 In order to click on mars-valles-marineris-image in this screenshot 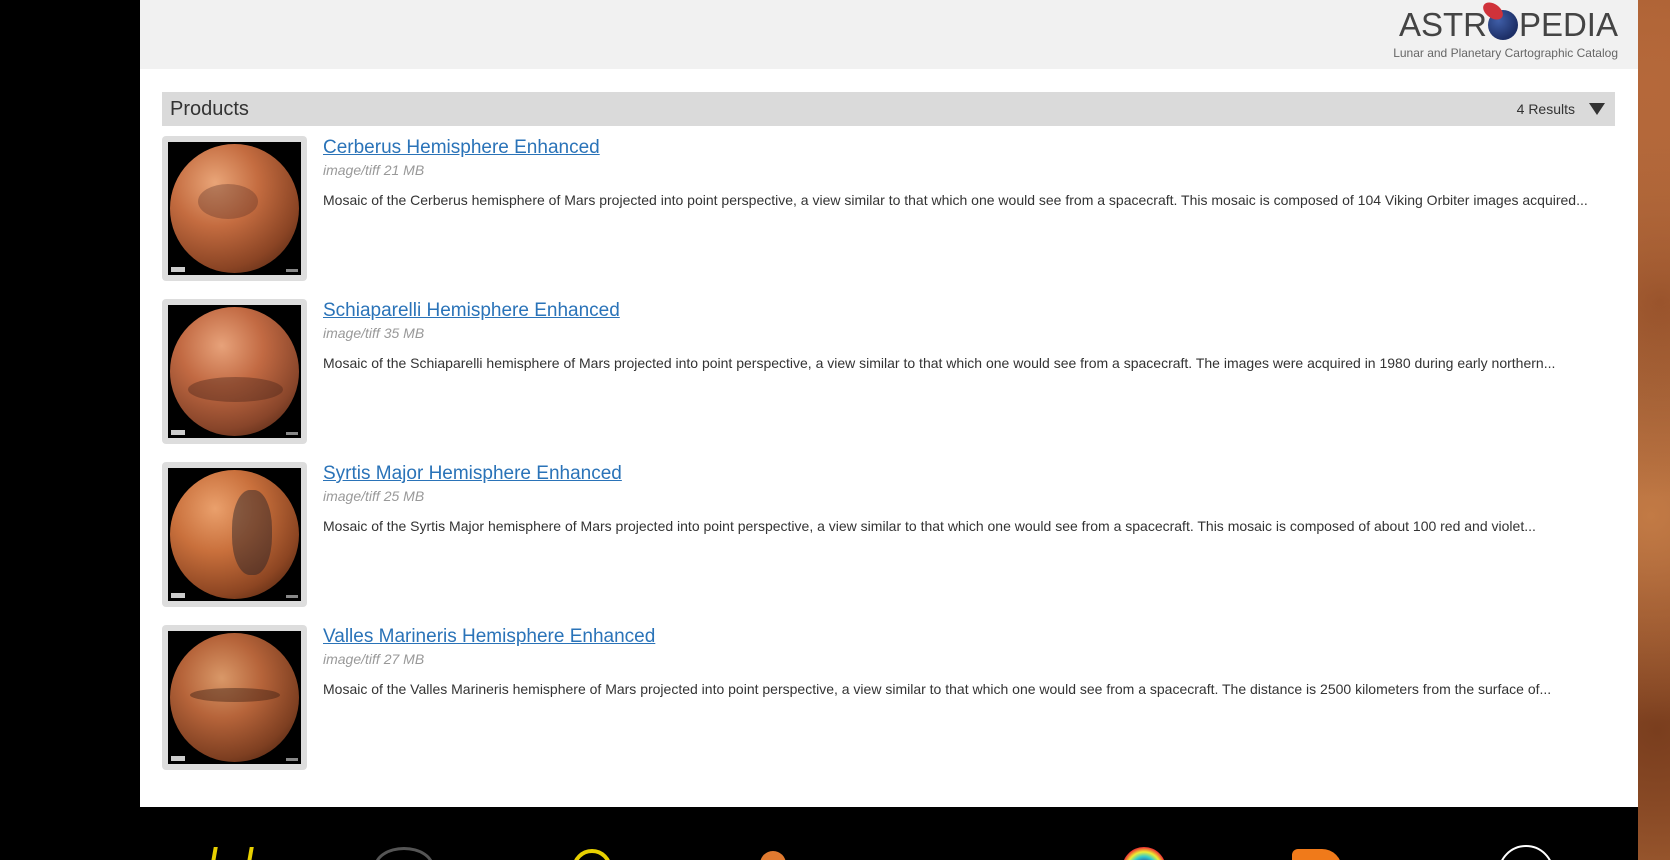, I will do `click(234, 697)`.